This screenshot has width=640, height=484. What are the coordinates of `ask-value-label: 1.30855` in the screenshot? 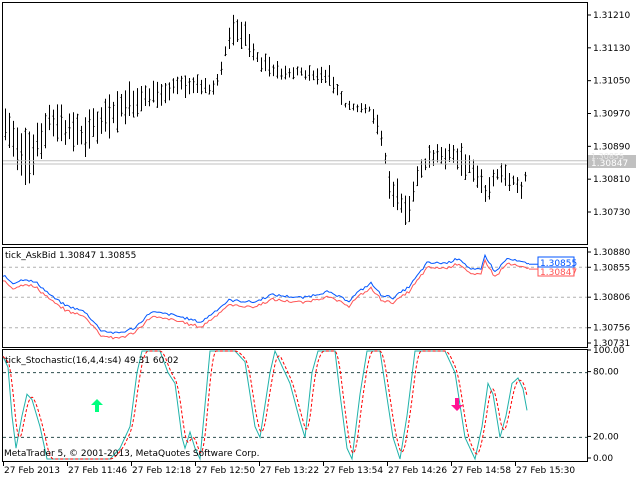 It's located at (558, 264).